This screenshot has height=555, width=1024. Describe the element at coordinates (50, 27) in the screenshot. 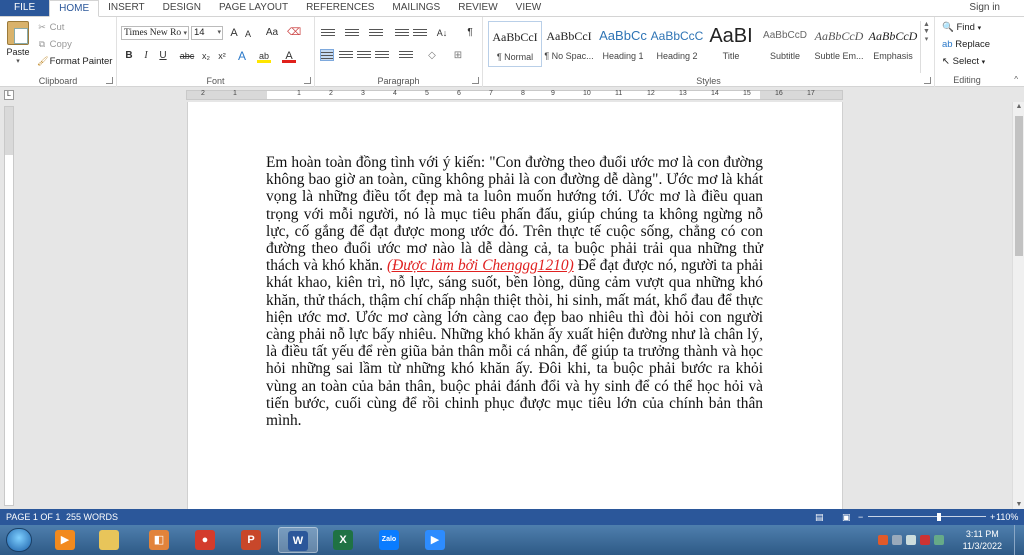

I see `cut-button: ✂ Cut` at that location.